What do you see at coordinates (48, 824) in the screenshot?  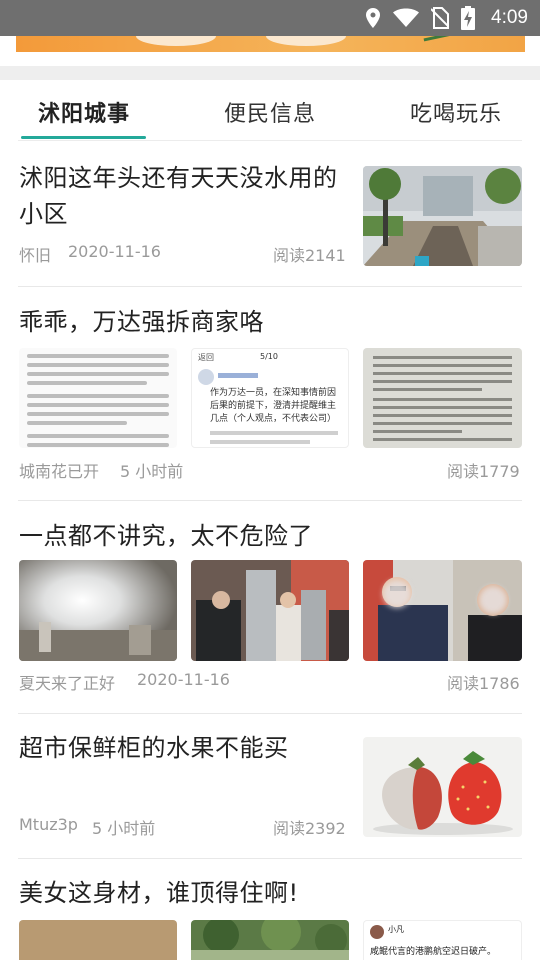 I see `article-author: Mtuz3p` at bounding box center [48, 824].